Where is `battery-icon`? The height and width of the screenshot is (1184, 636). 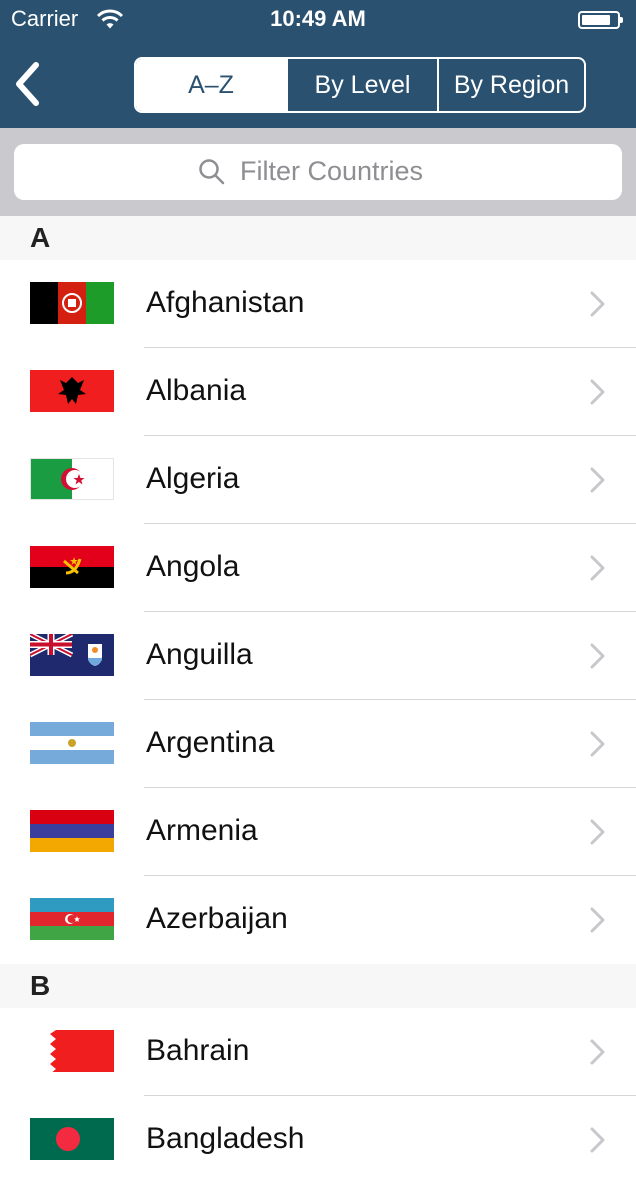 battery-icon is located at coordinates (600, 20).